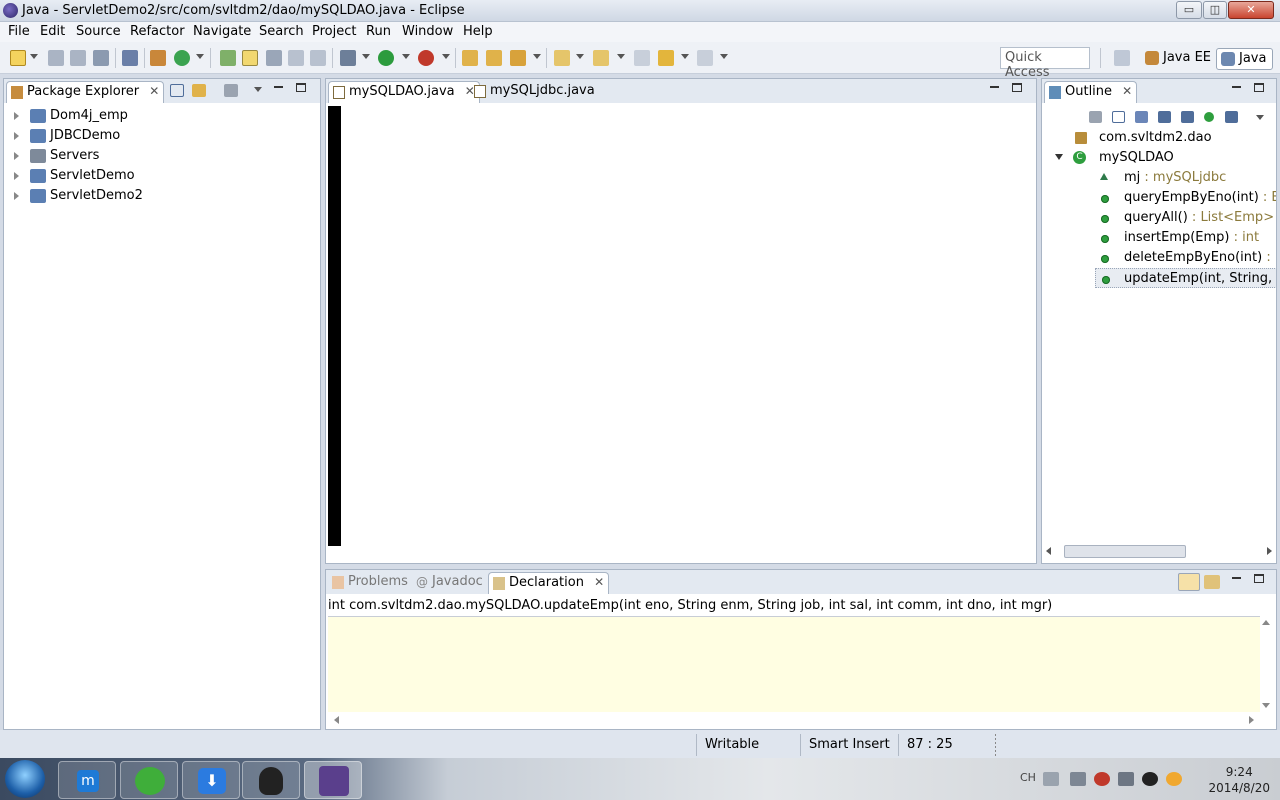 Image resolution: width=1280 pixels, height=800 pixels. I want to click on show-whitespace-icon, so click(318, 58).